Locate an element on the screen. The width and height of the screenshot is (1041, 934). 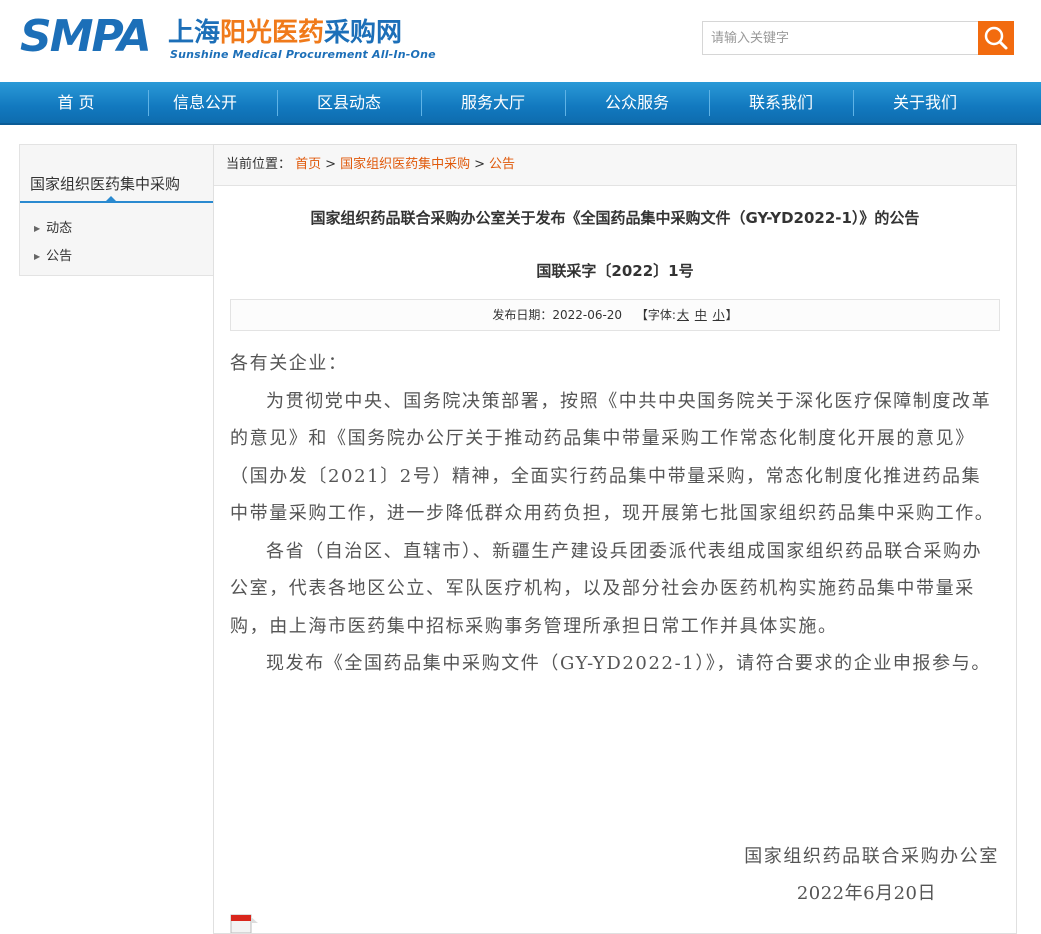
sidebar-title-text: 国家组织医药集中采购 is located at coordinates (105, 184).